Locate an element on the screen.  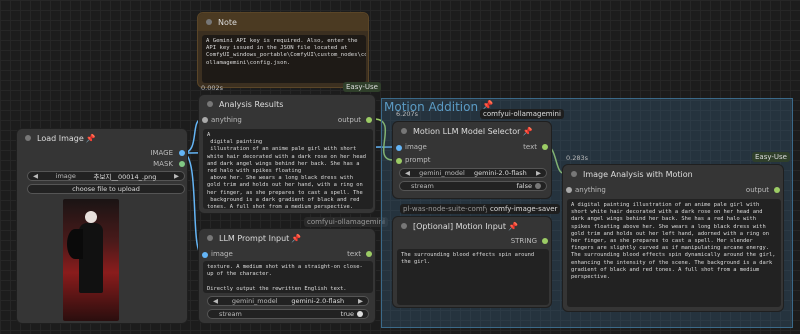
output-image-label: IMAGE is located at coordinates (161, 153).